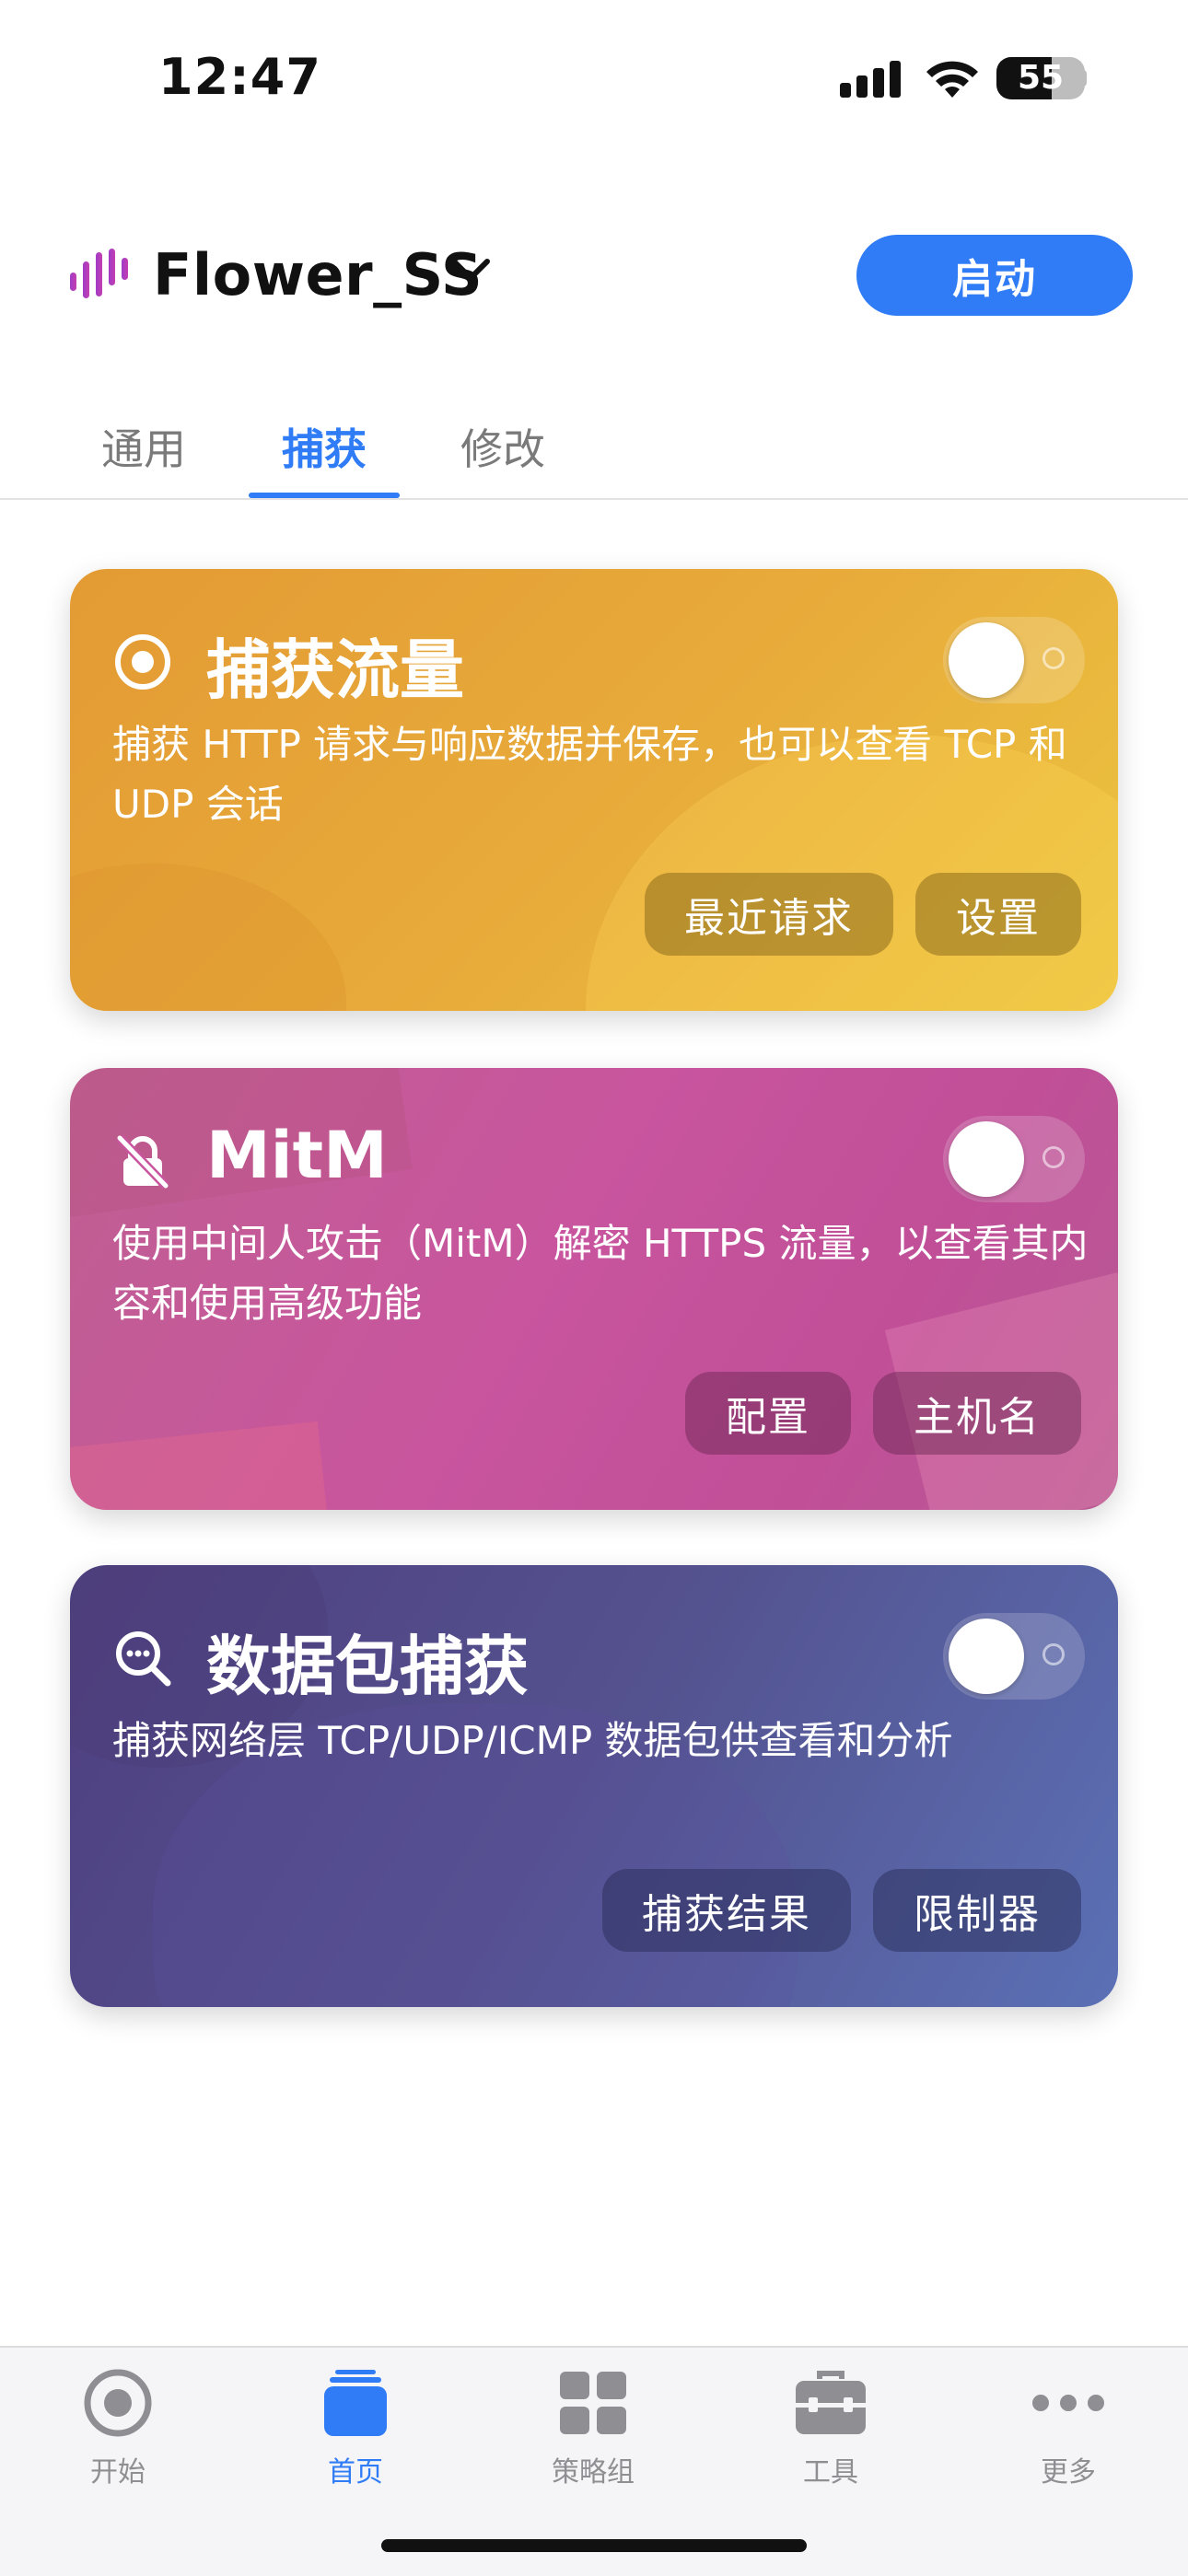 Image resolution: width=1188 pixels, height=2576 pixels. Describe the element at coordinates (769, 914) in the screenshot. I see `recent-requests-button: 最近请求` at that location.